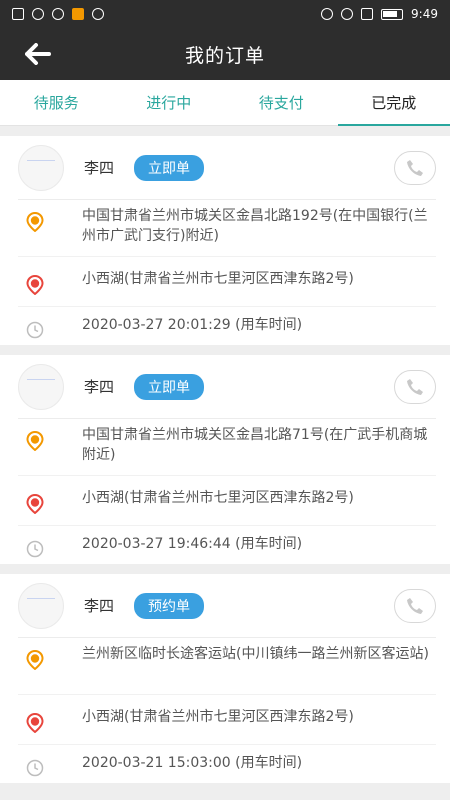  What do you see at coordinates (192, 325) in the screenshot?
I see `order-time: 2020-03-27 20:01:29 (用车时间)` at bounding box center [192, 325].